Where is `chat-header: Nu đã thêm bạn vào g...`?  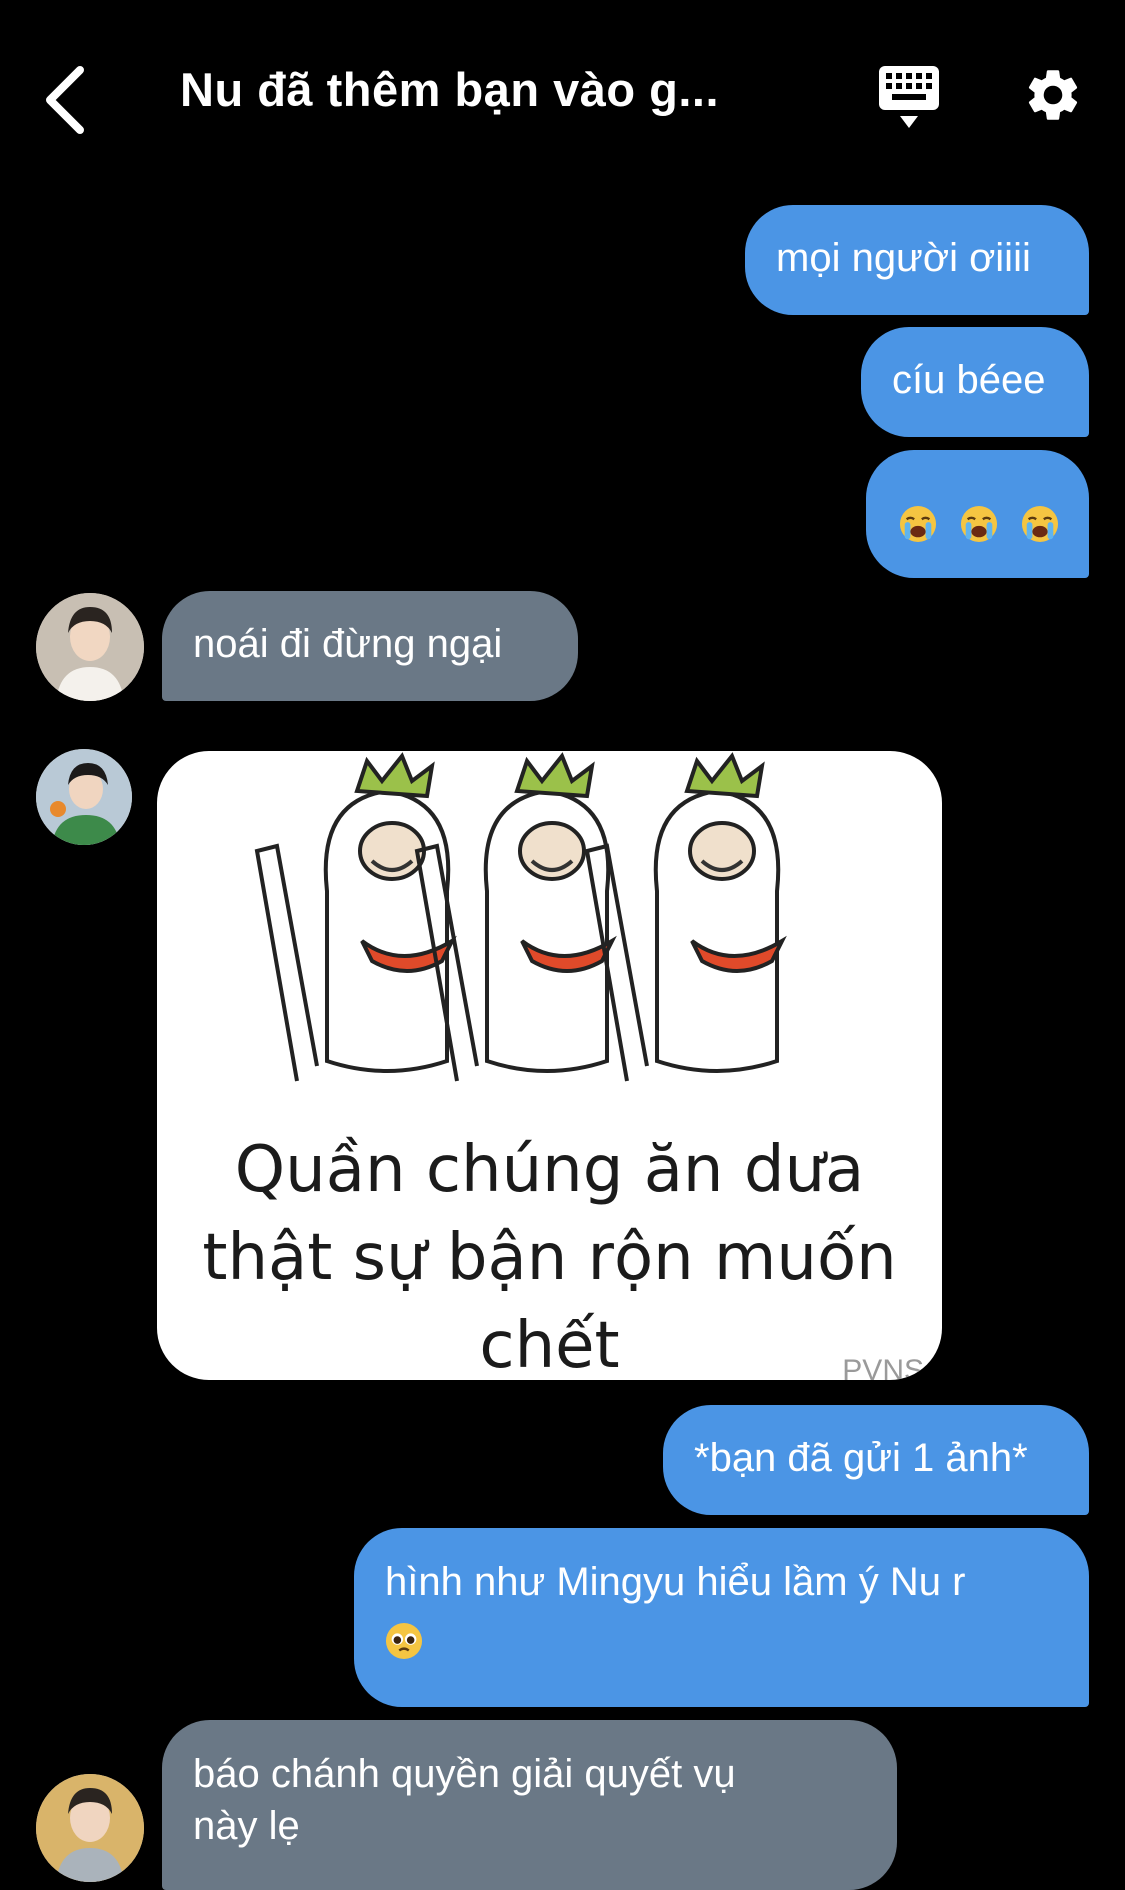 chat-header: Nu đã thêm bạn vào g... is located at coordinates (562, 95).